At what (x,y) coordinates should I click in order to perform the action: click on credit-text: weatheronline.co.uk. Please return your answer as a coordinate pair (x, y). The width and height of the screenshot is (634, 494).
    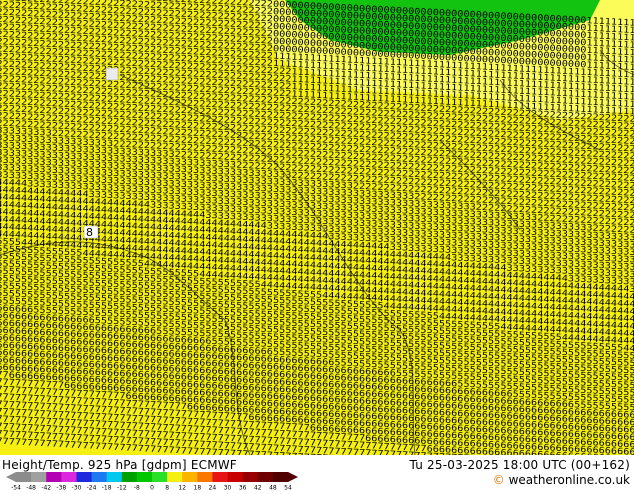
    Looking at the image, I should click on (569, 480).